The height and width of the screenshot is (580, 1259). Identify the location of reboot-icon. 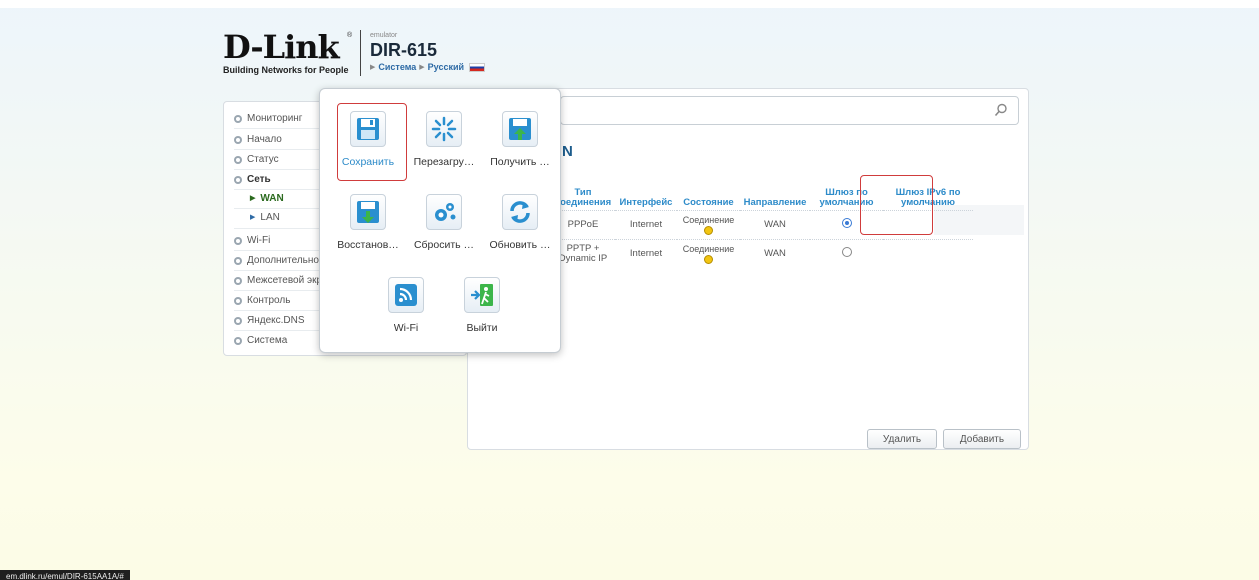
(444, 129).